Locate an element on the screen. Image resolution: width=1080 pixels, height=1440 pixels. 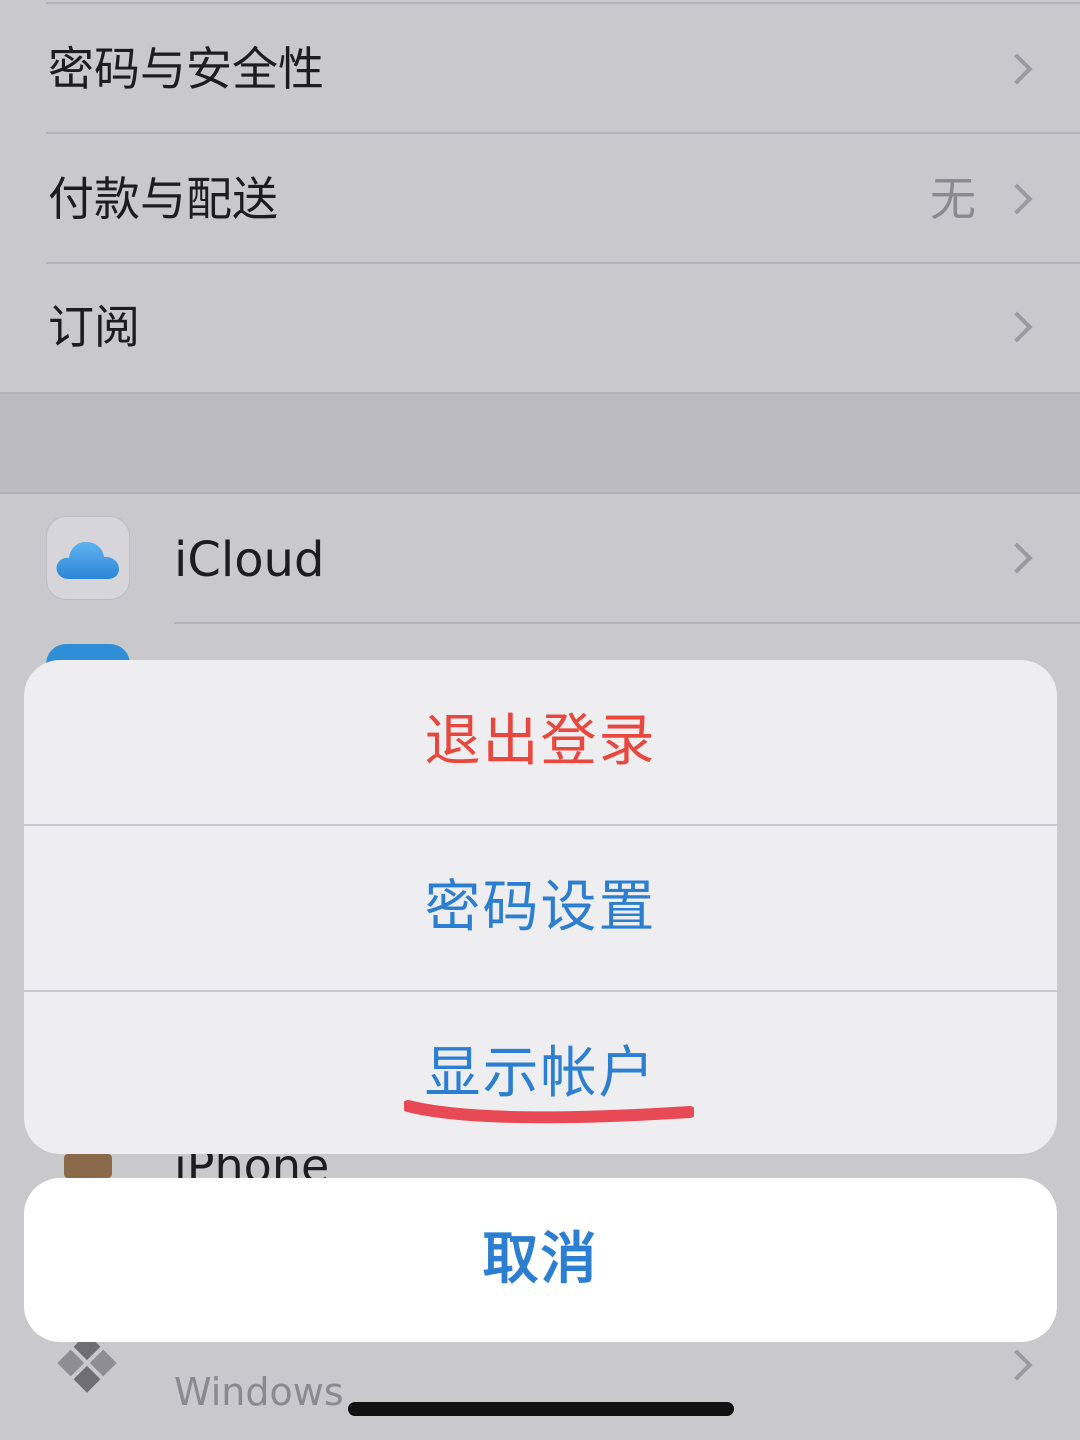
iphone-device-icon is located at coordinates (88, 1166).